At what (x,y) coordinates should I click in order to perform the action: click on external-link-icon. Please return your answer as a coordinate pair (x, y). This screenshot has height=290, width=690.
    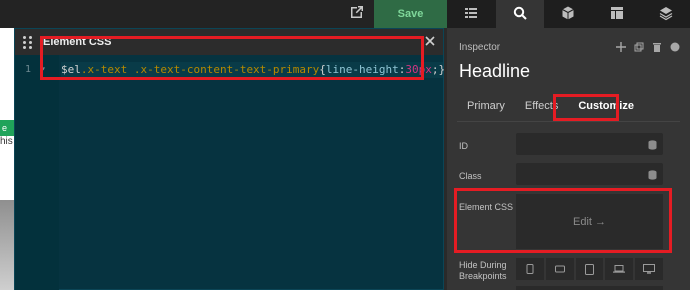
    Looking at the image, I should click on (357, 12).